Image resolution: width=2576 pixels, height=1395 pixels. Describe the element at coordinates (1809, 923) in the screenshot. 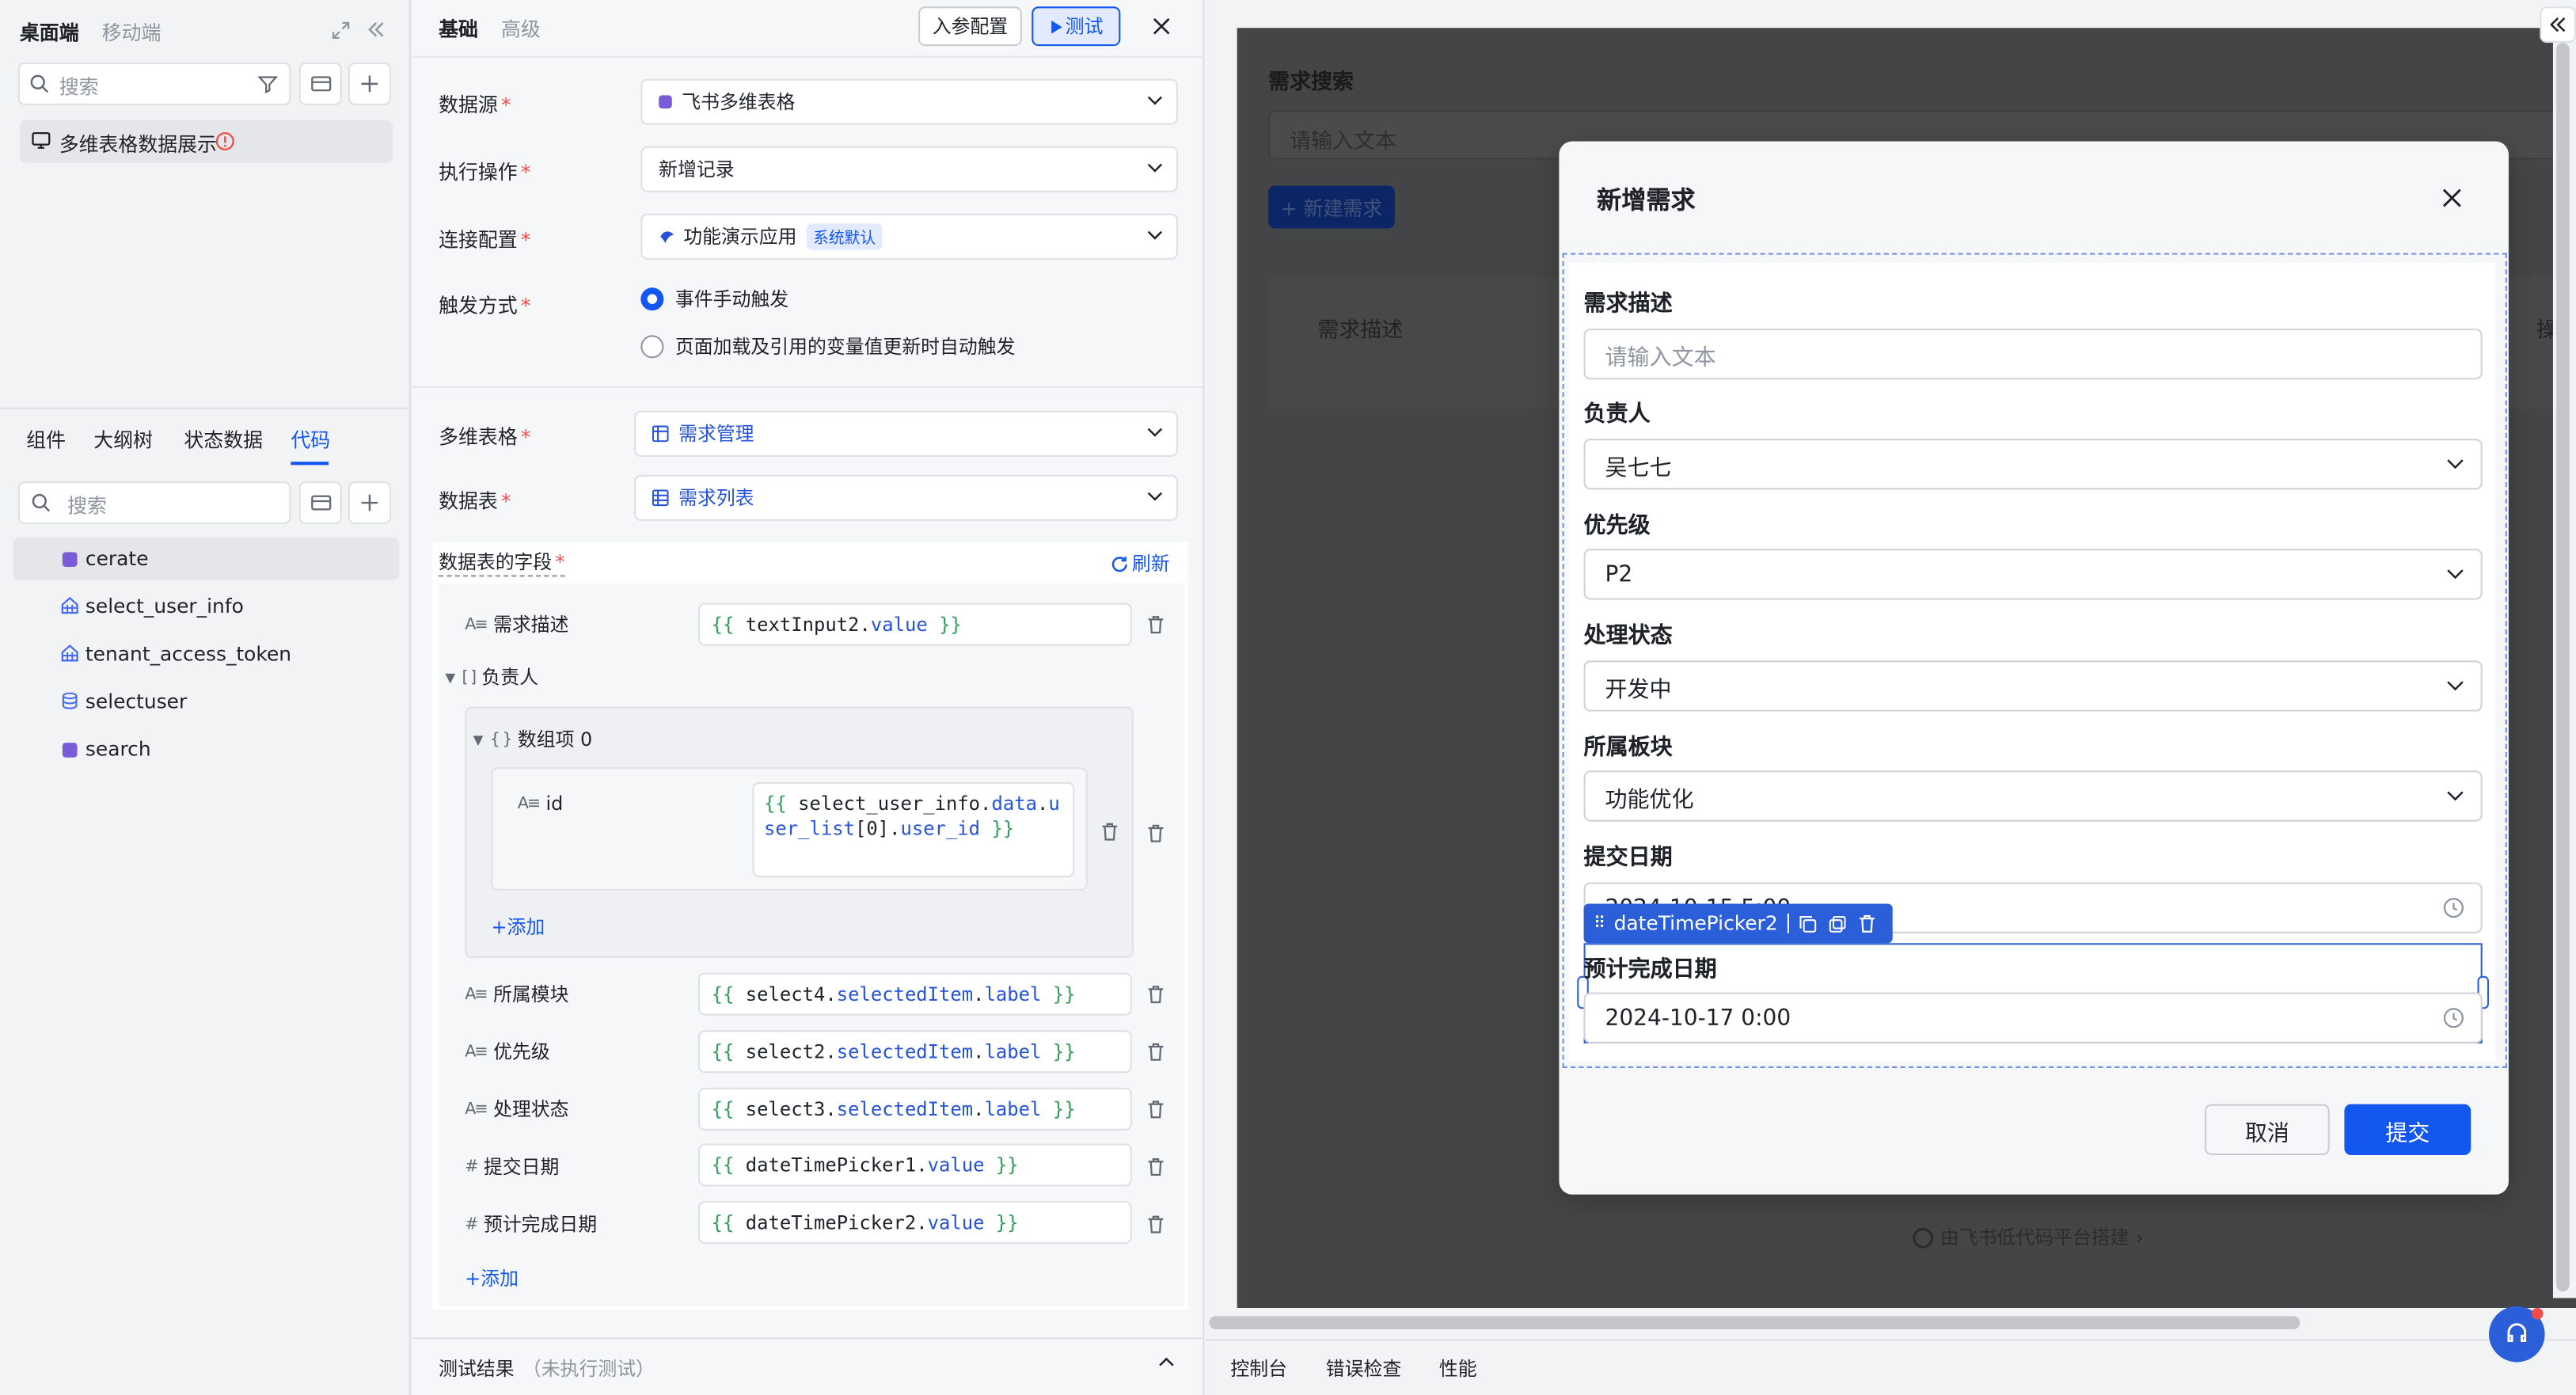

I see `copy-icon` at that location.